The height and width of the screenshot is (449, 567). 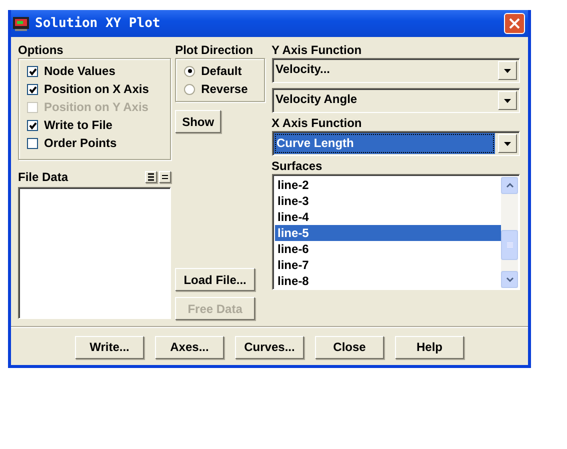 What do you see at coordinates (198, 121) in the screenshot?
I see `show-button: Show` at bounding box center [198, 121].